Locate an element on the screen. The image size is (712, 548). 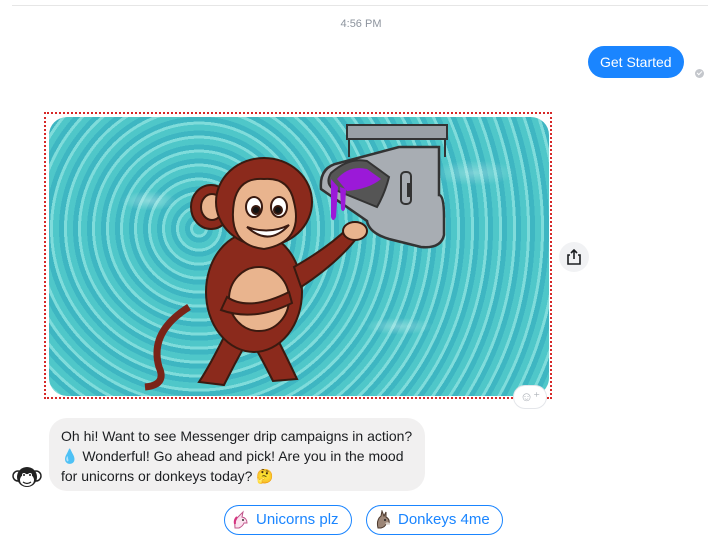
unicorn-icon is located at coordinates (240, 519).